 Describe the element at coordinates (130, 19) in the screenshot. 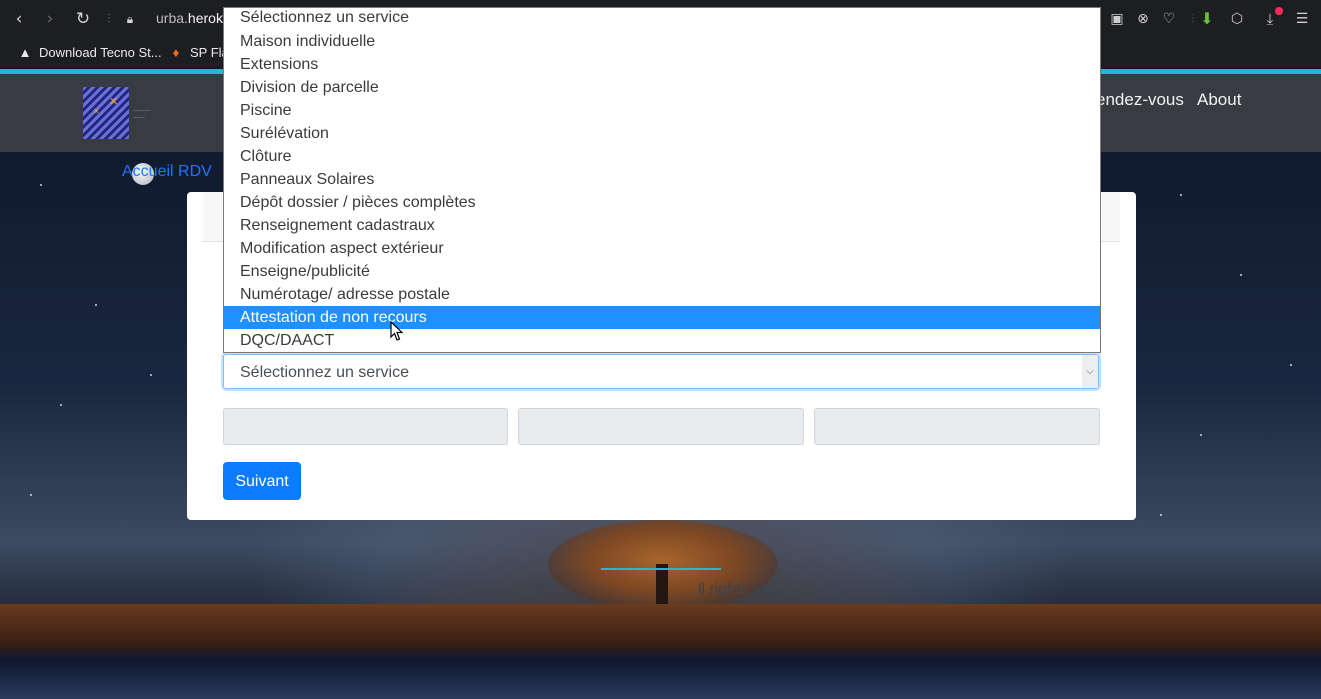

I see `lock-icon: 🔒︎` at that location.